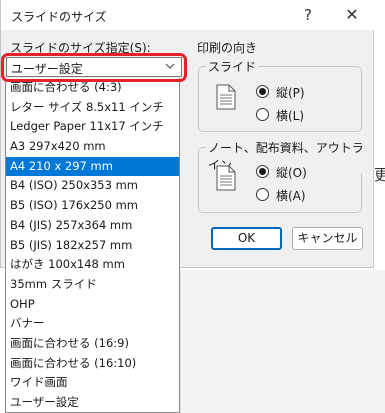 Image resolution: width=385 pixels, height=413 pixels. What do you see at coordinates (92, 166) in the screenshot?
I see `dropdown-option: A4 210 x 297 mm` at bounding box center [92, 166].